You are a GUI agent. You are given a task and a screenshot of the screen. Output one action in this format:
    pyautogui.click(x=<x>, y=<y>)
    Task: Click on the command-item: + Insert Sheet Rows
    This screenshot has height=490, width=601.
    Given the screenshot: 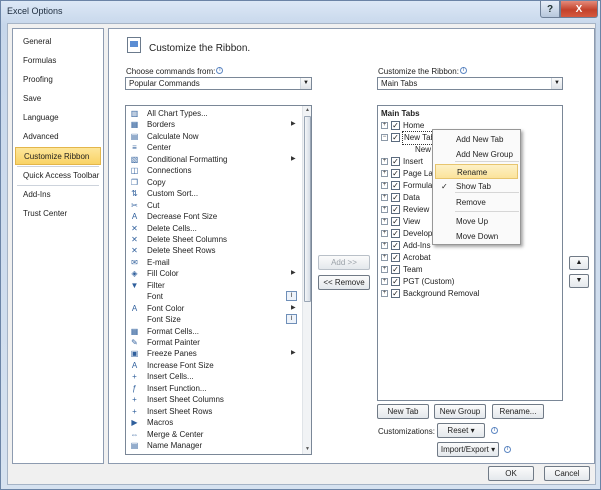 What is the action you would take?
    pyautogui.click(x=208, y=411)
    